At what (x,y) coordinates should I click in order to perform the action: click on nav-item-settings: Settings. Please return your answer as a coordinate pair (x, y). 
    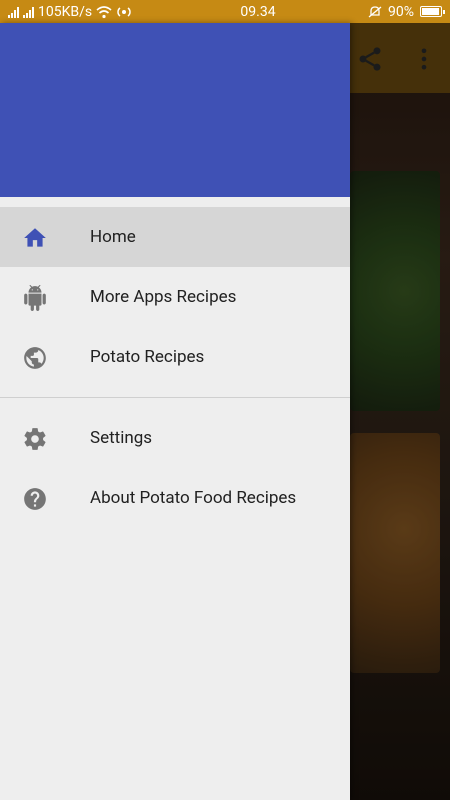
    Looking at the image, I should click on (175, 438).